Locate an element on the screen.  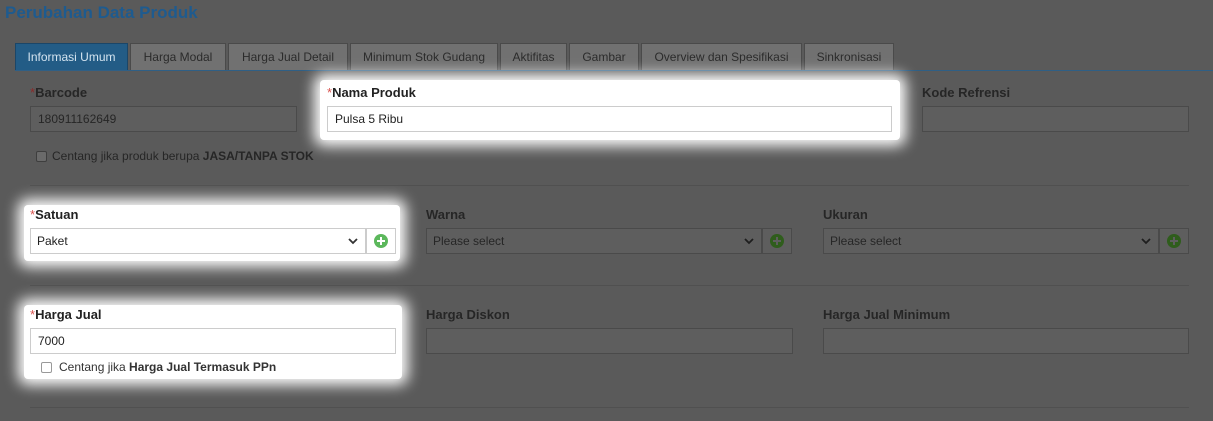
tab-harga-modal: Harga Modal is located at coordinates (178, 56).